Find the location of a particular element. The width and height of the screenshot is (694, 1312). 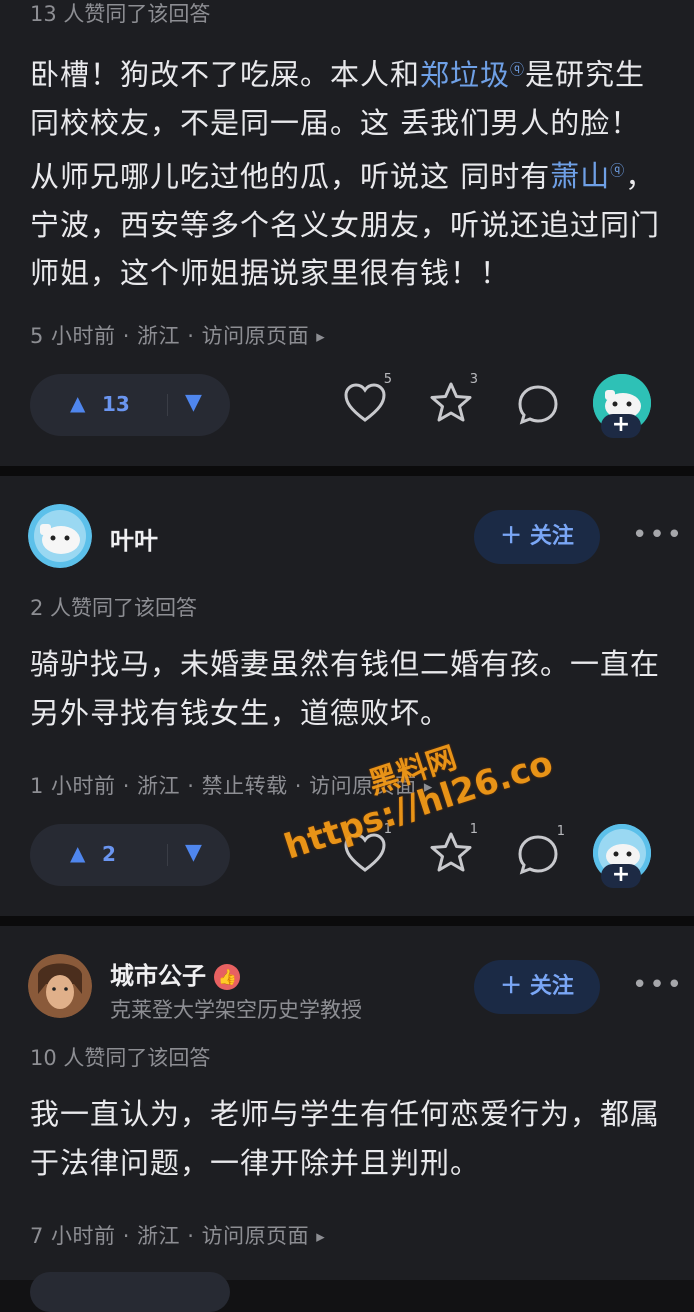

comment-button is located at coordinates (540, 407).